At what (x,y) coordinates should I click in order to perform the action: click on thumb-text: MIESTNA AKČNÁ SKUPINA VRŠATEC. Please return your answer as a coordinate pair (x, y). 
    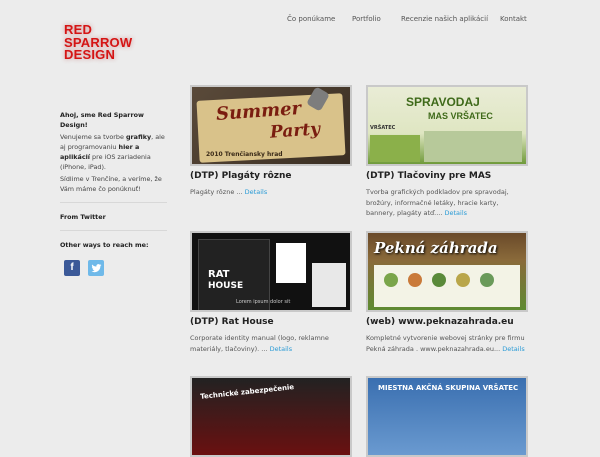
    Looking at the image, I should click on (448, 388).